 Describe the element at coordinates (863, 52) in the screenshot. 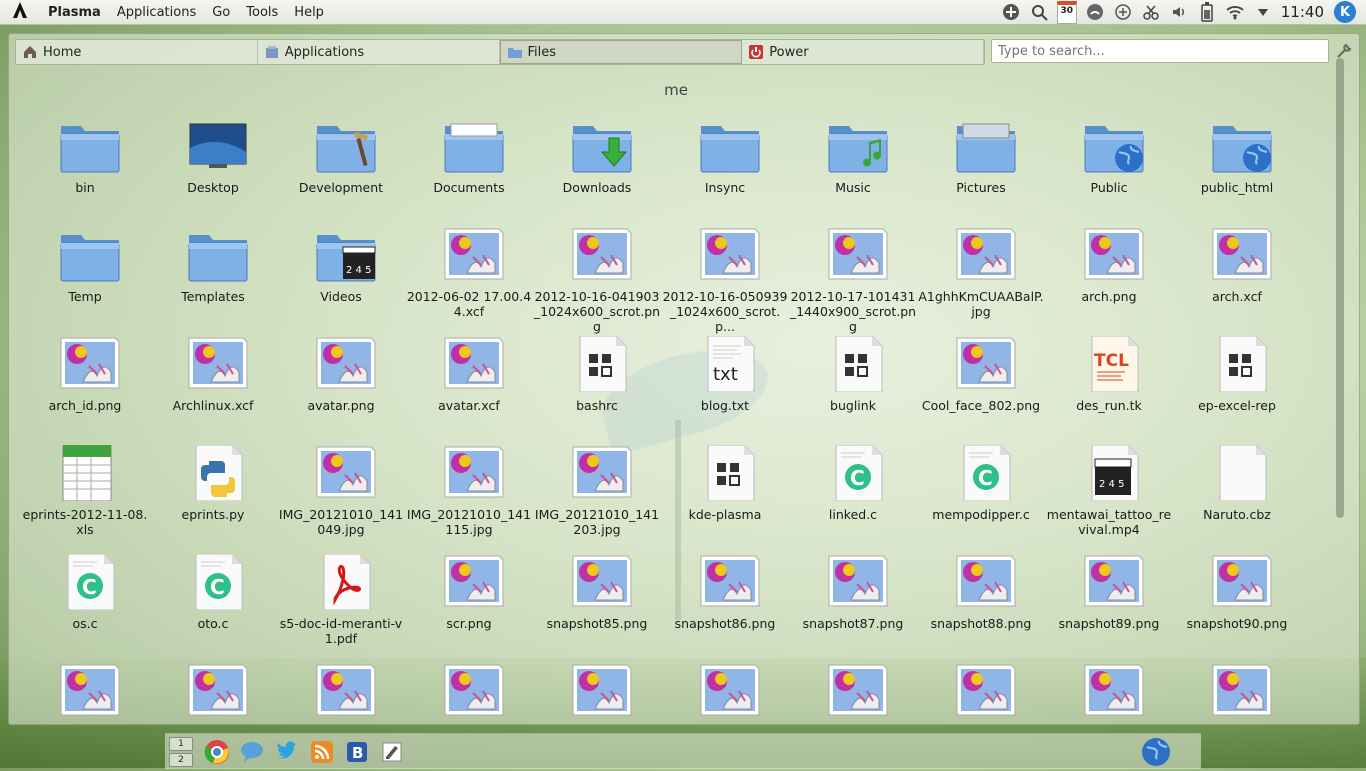

I see `tab-power: Power` at that location.